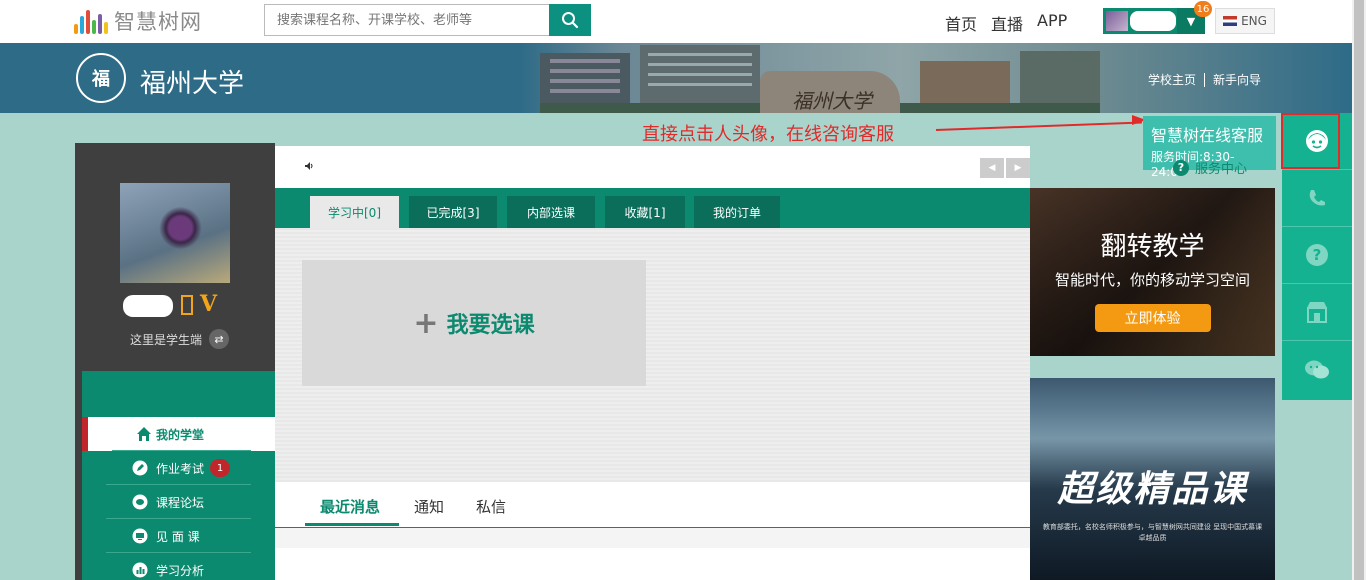  I want to click on help-button: ?, so click(1317, 255).